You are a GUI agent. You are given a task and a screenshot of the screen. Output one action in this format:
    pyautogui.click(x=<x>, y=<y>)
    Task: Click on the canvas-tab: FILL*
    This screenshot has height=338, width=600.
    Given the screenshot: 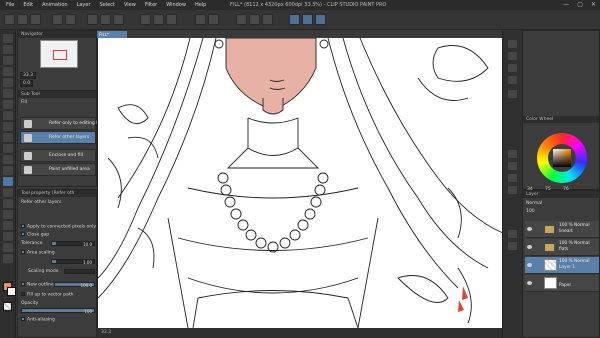 What is the action you would take?
    pyautogui.click(x=112, y=34)
    